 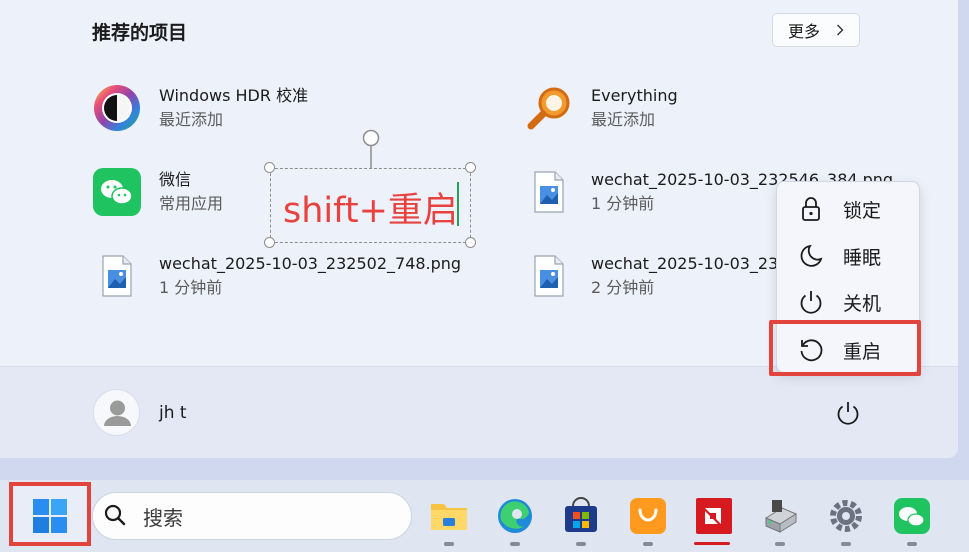 I want to click on hdr-calibration-icon, so click(x=117, y=108).